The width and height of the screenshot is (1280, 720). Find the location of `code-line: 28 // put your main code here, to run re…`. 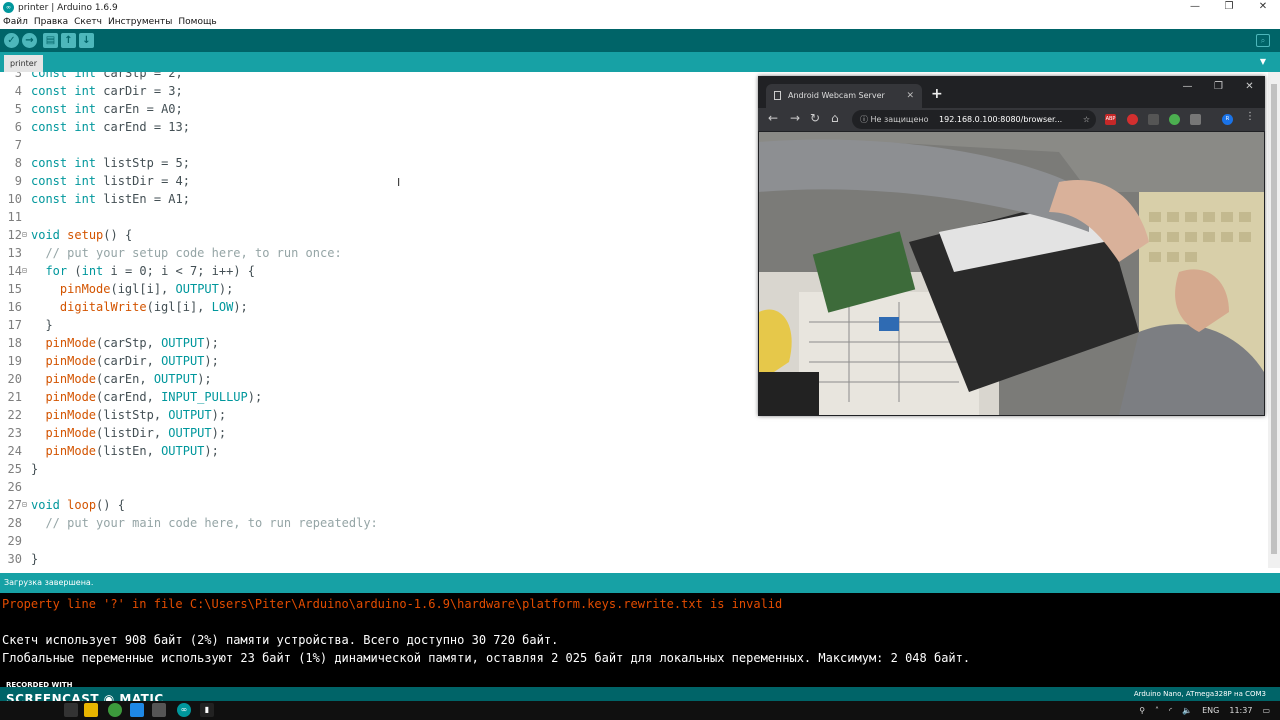

code-line: 28 // put your main code here, to run re… is located at coordinates (380, 523).